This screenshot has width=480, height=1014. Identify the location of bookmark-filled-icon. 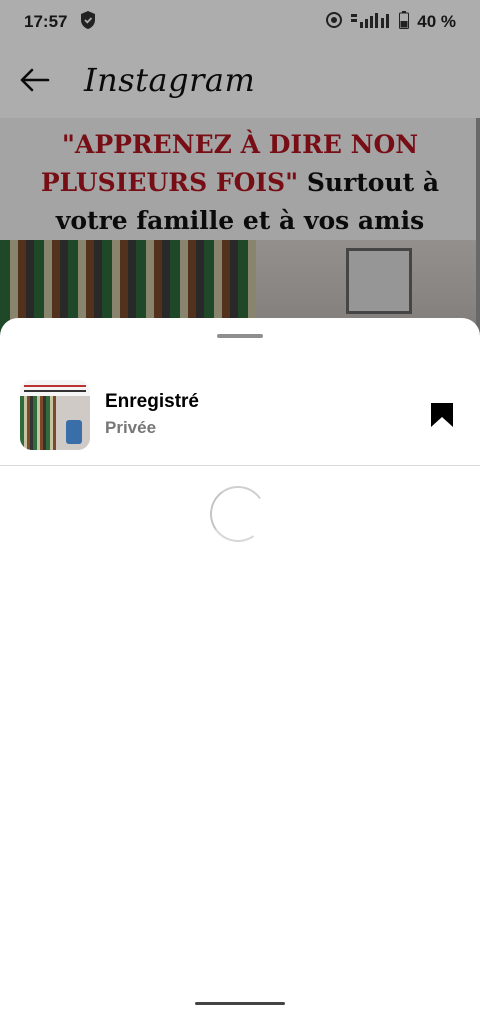
(442, 415).